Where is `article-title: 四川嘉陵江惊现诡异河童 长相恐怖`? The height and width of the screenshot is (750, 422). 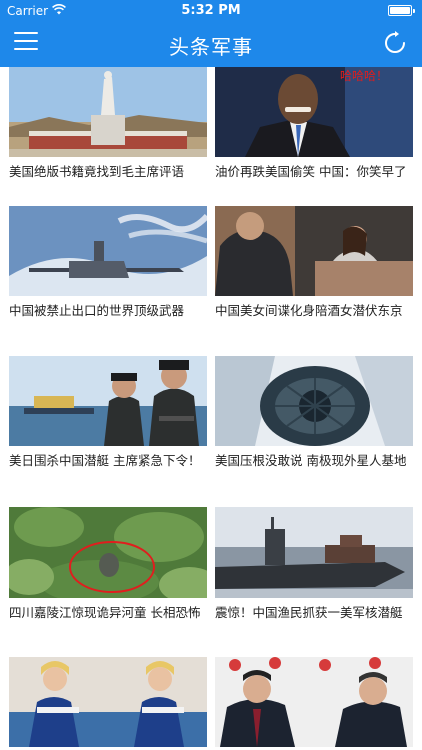 article-title: 四川嘉陵江惊现诡异河童 长相恐怖 is located at coordinates (105, 612).